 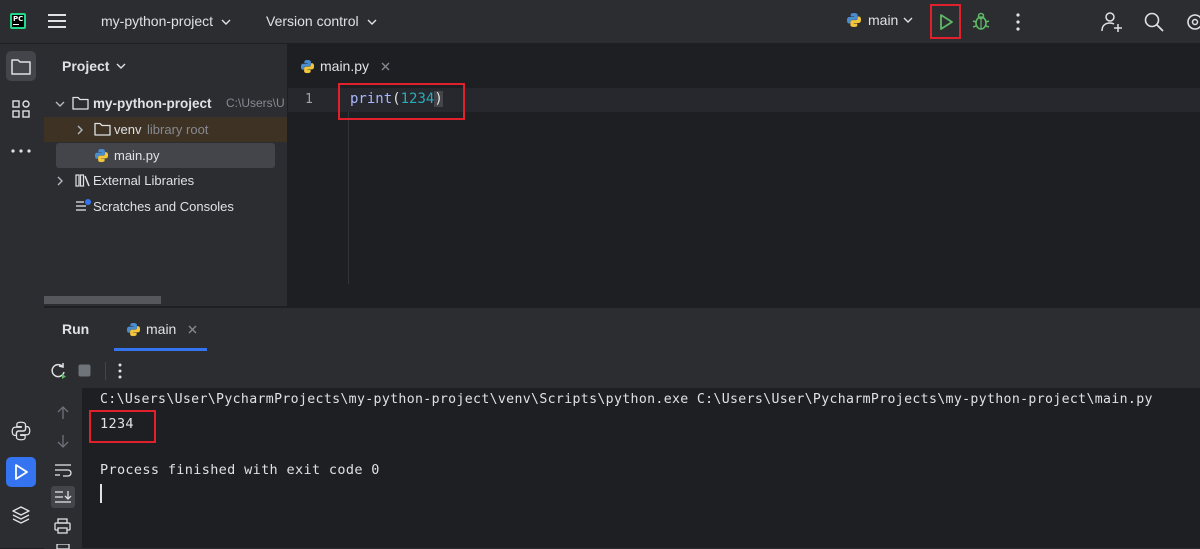 I want to click on scratches-icon, so click(x=83, y=206).